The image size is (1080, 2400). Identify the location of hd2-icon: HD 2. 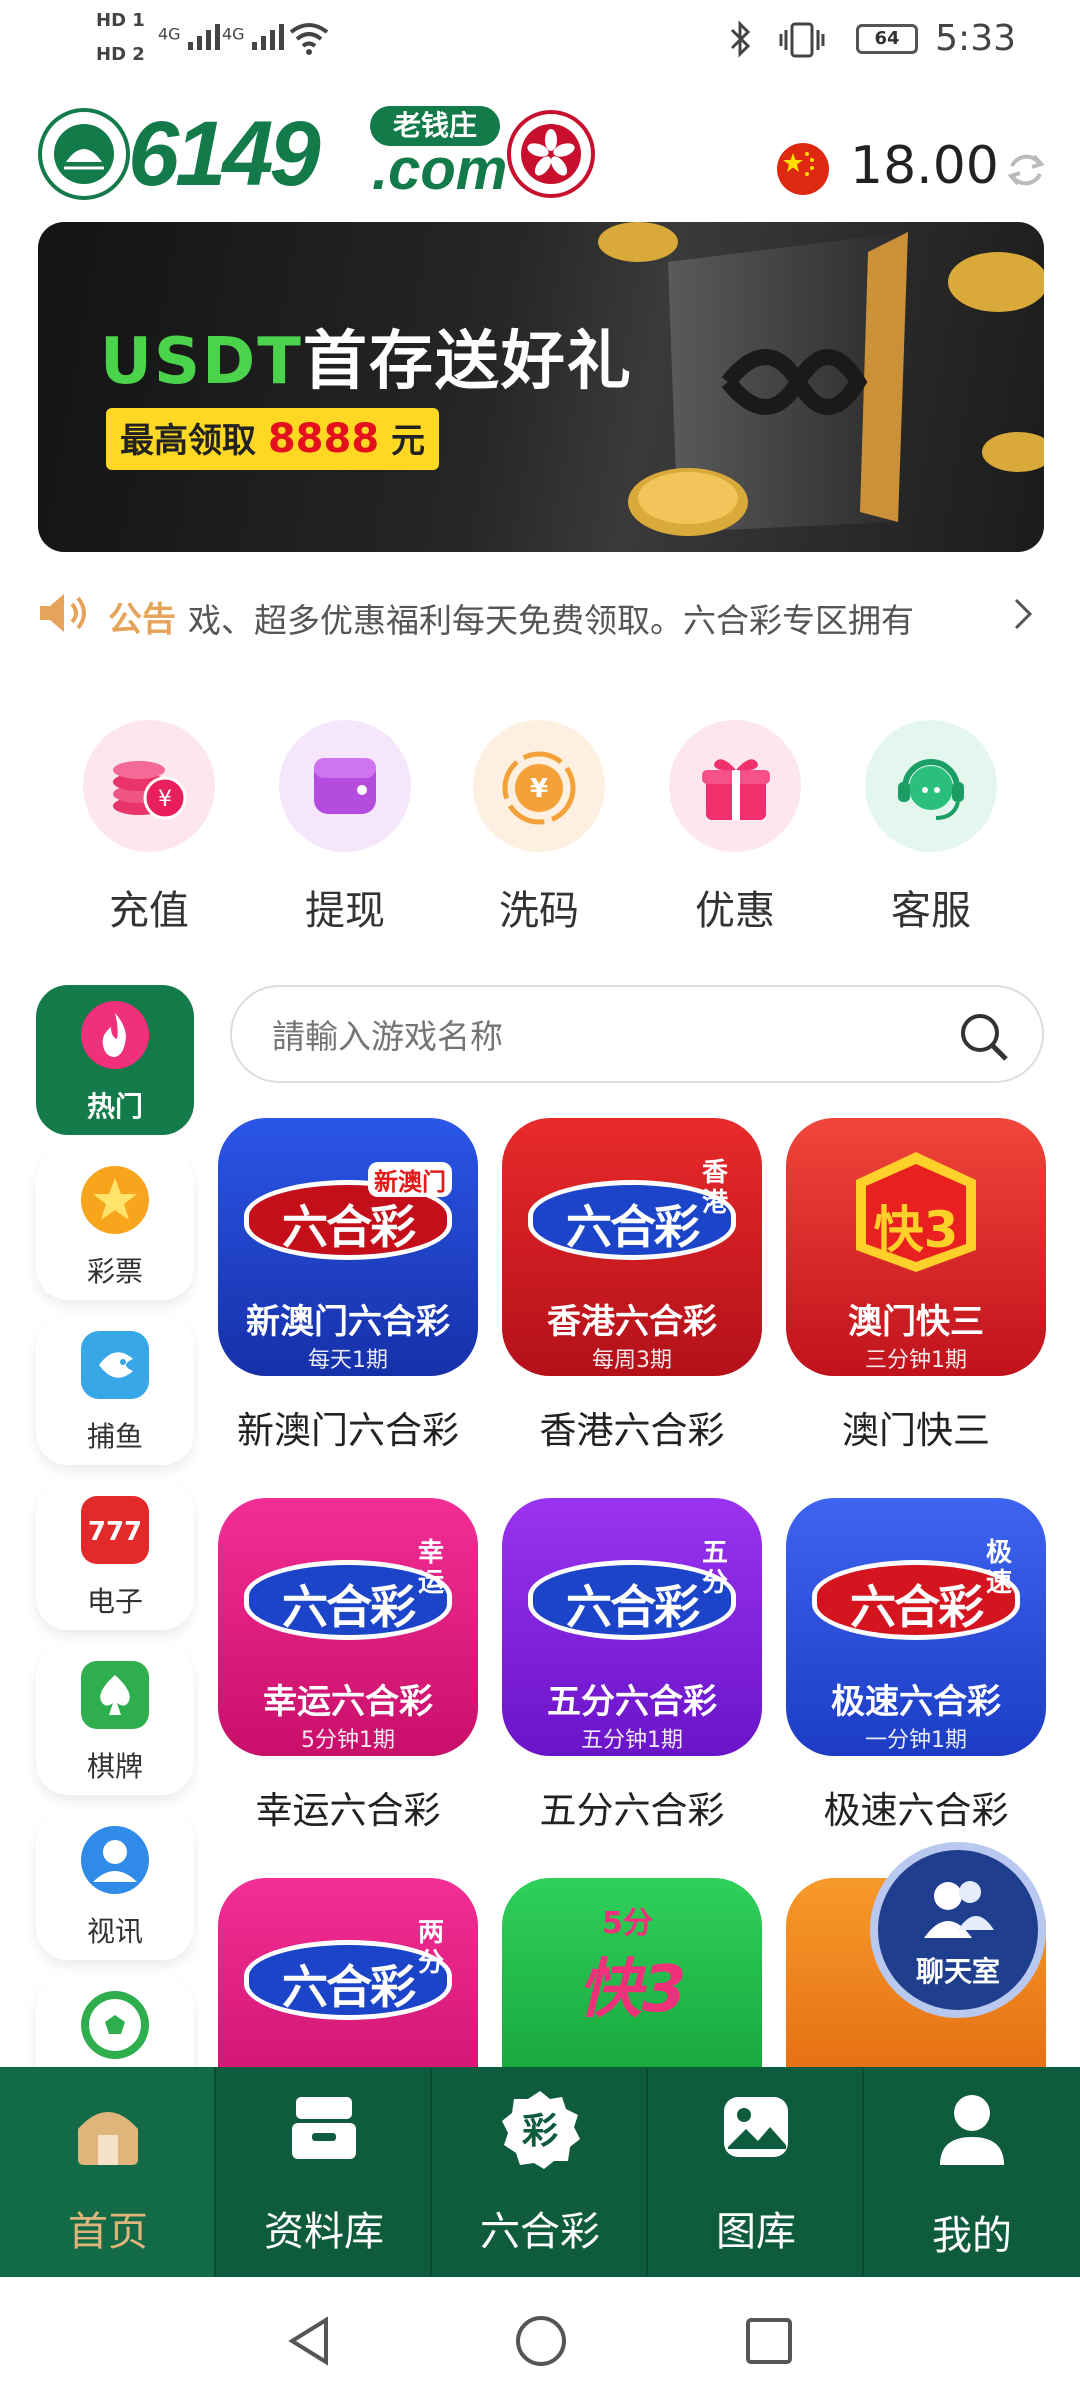
(120, 54).